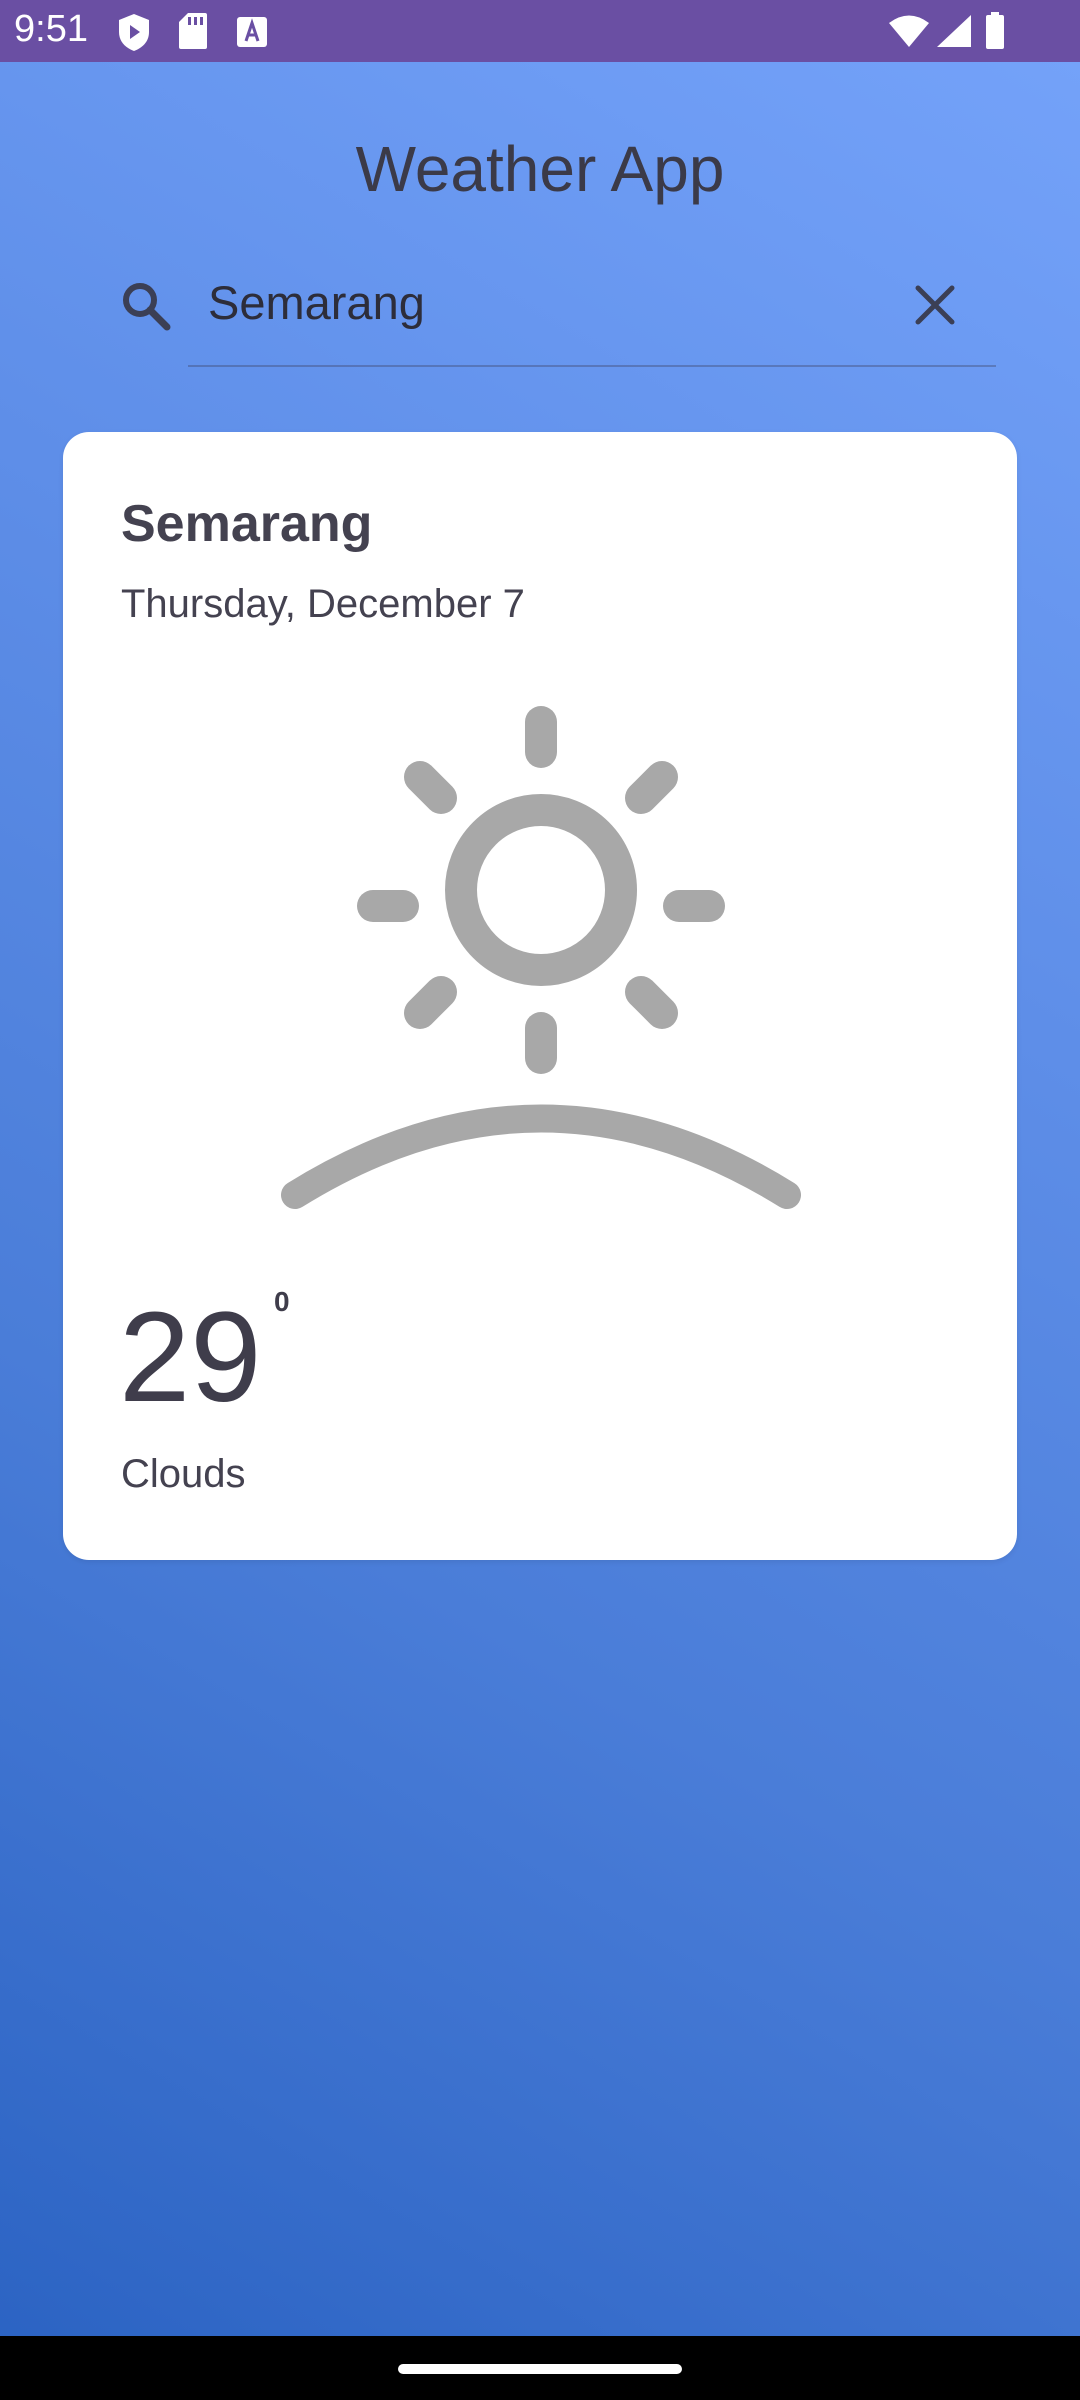  Describe the element at coordinates (247, 524) in the screenshot. I see `city-name: Semarang` at that location.